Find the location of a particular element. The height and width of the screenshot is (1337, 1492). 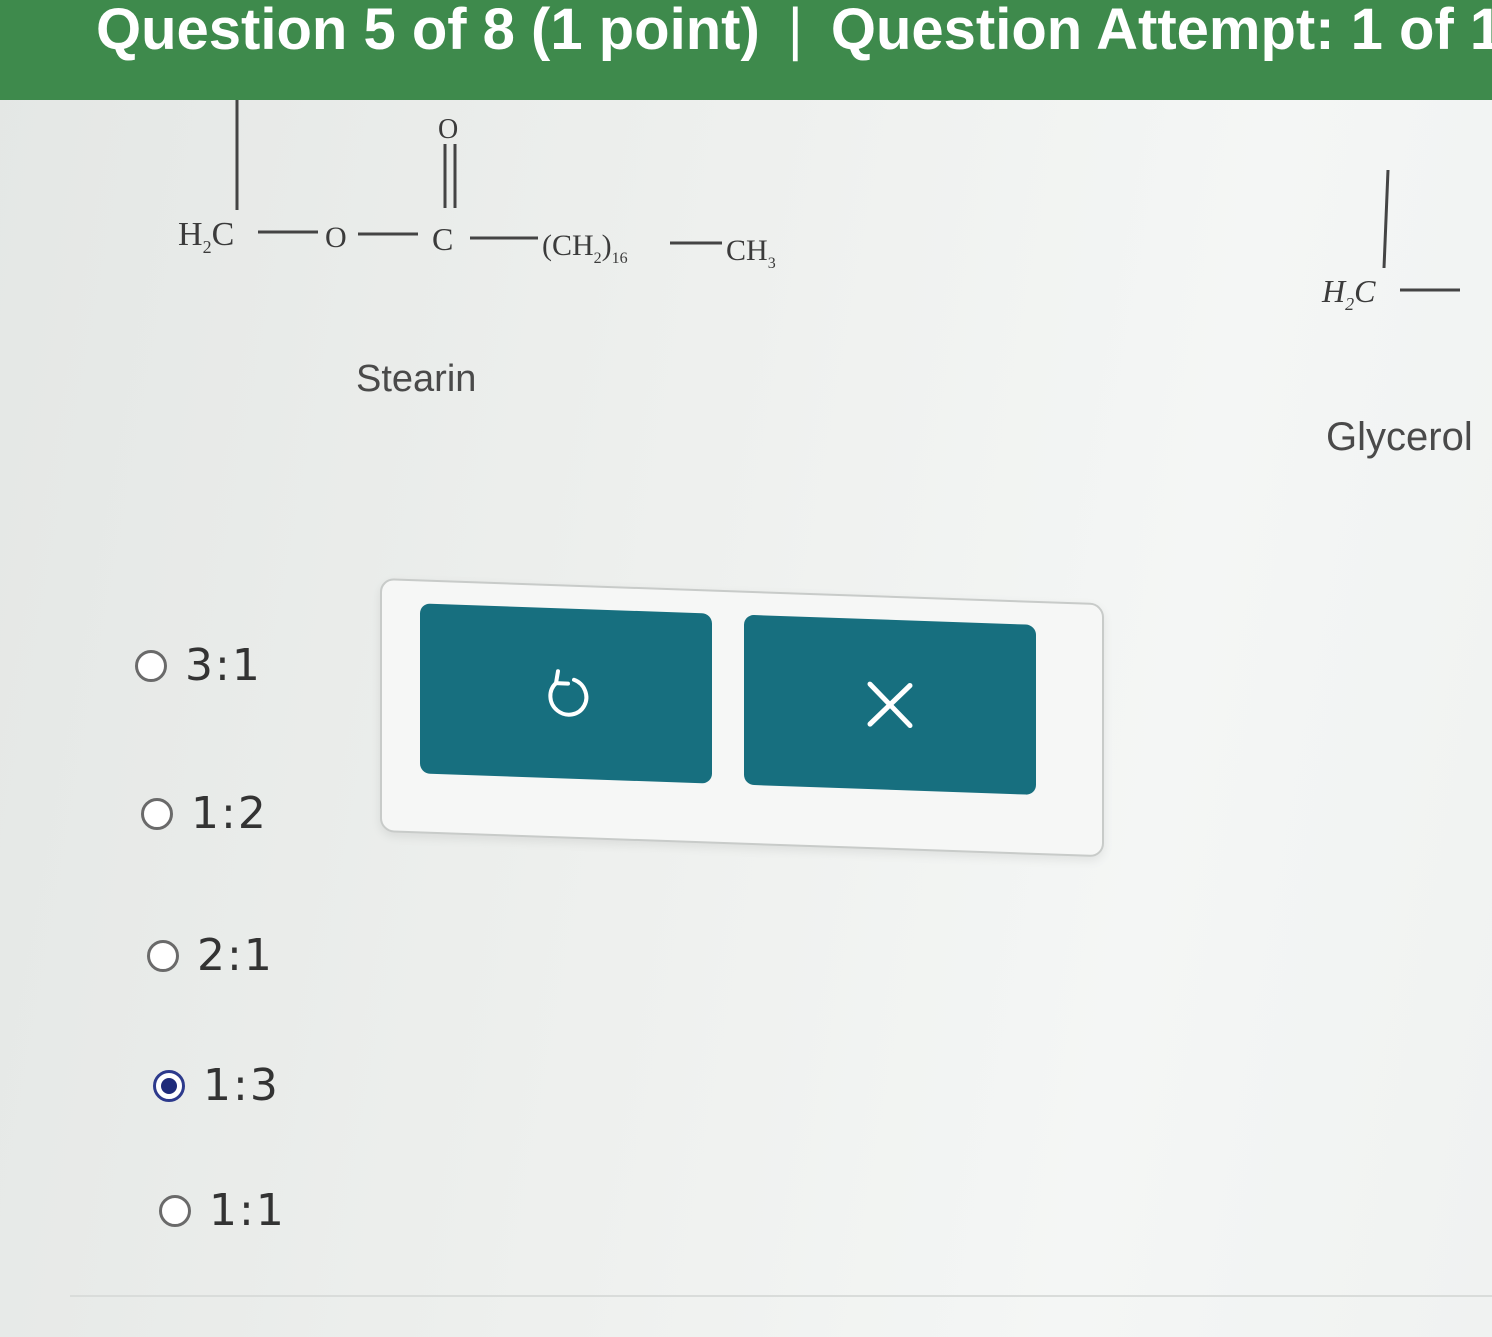

stearin-structure: H2C O O C (CH2)16 CH3 is located at coordinates (477, 186).